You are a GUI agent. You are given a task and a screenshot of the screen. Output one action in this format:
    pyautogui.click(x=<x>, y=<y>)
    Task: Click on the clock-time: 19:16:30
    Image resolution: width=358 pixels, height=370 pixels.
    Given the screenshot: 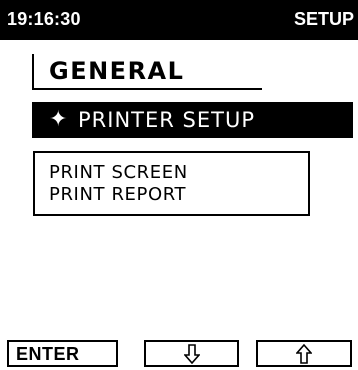 What is the action you would take?
    pyautogui.click(x=44, y=19)
    